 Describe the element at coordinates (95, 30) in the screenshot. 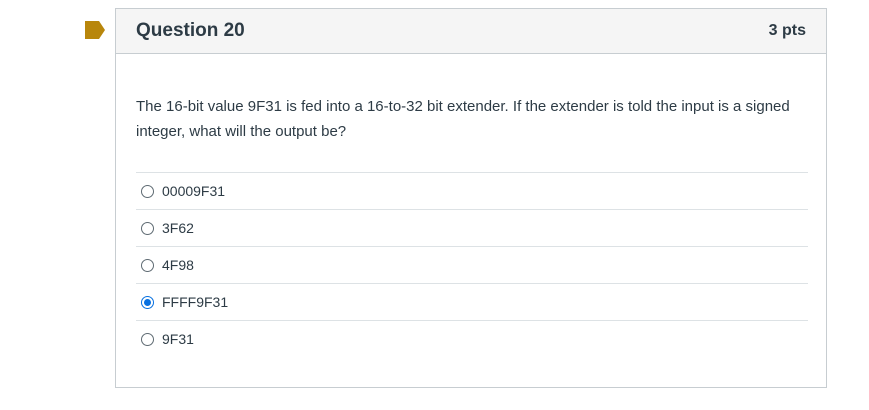

I see `flag-question-icon` at that location.